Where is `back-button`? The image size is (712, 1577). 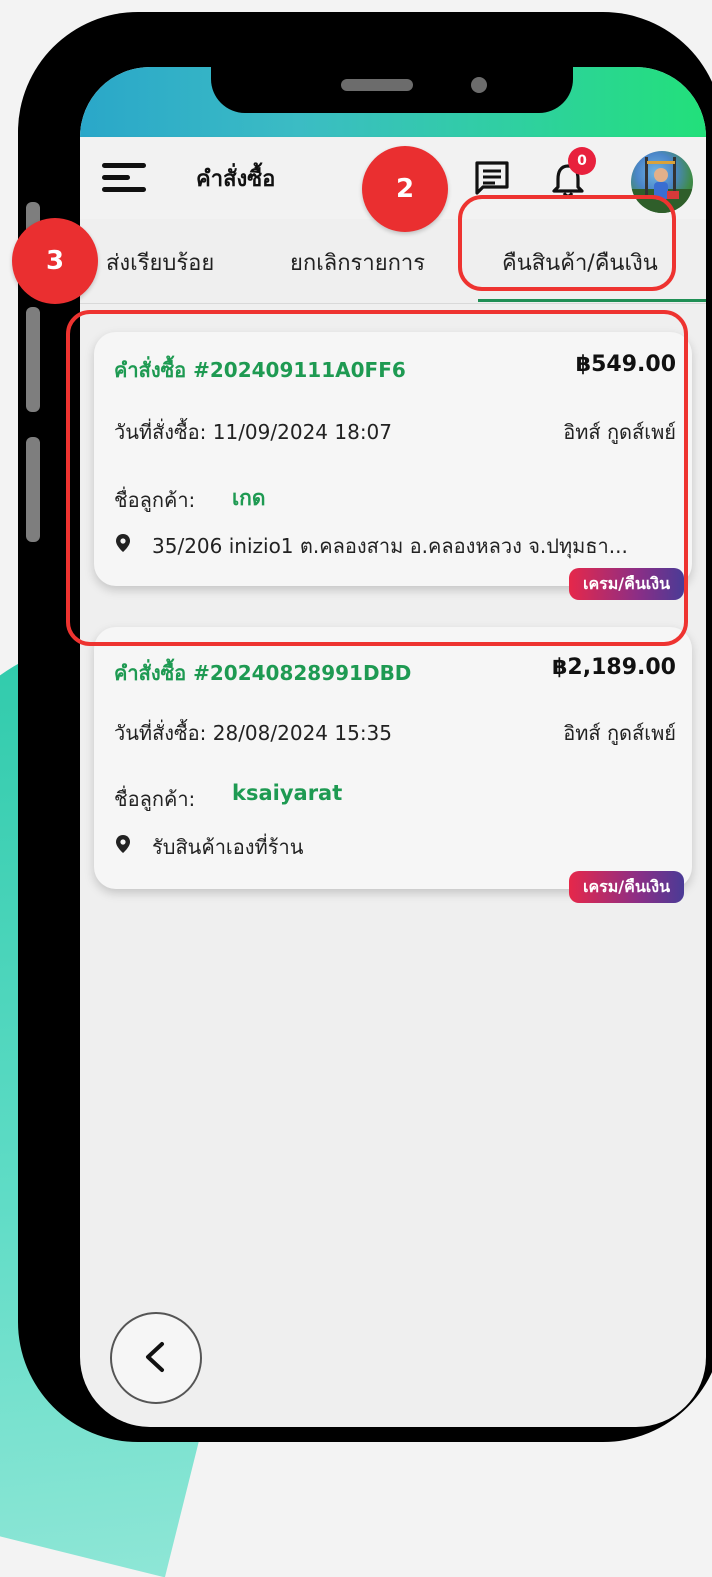
back-button is located at coordinates (156, 1358).